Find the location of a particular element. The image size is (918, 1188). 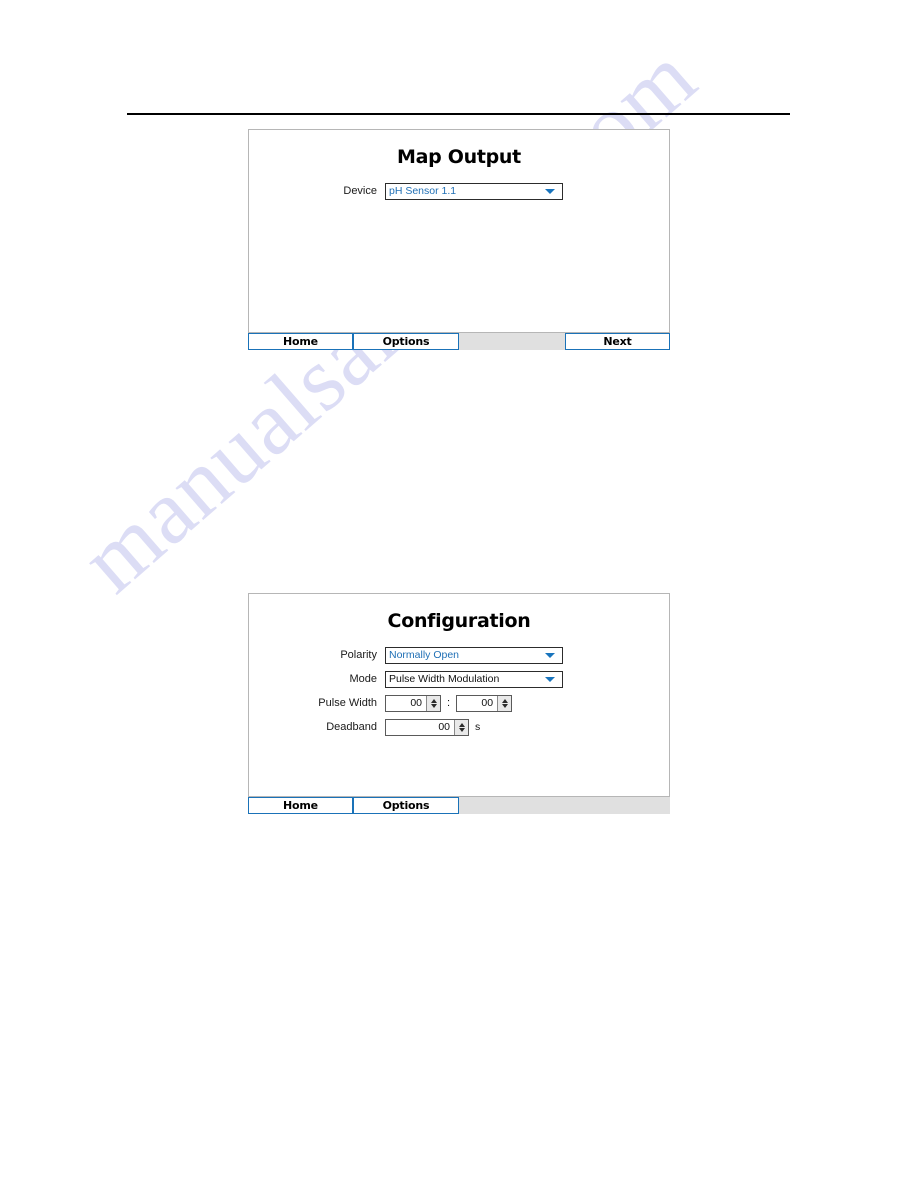

form-row-polarity: Polarity Normally Open is located at coordinates (459, 655).